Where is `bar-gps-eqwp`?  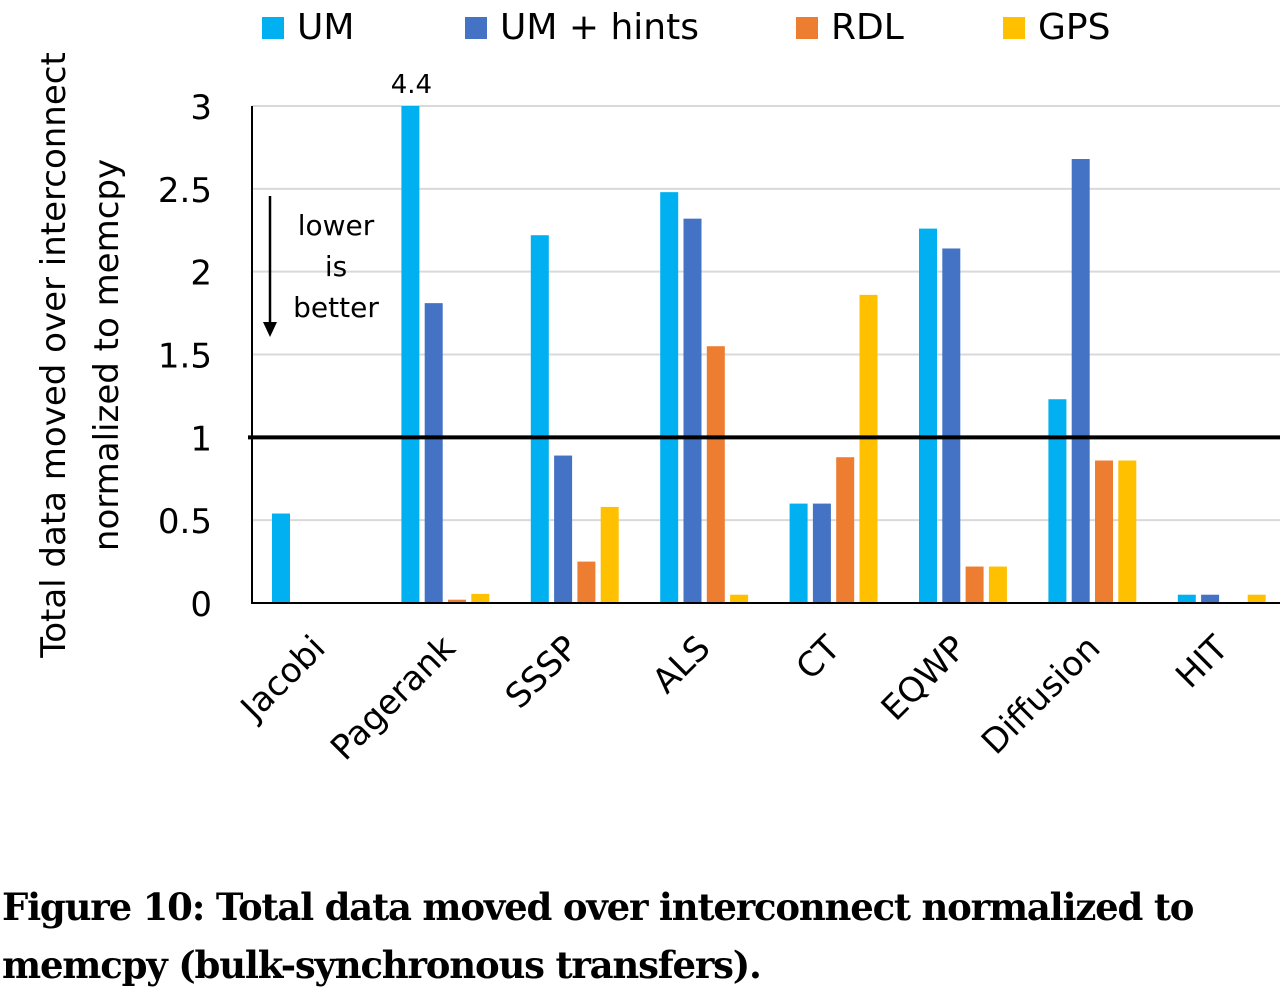 bar-gps-eqwp is located at coordinates (997, 584).